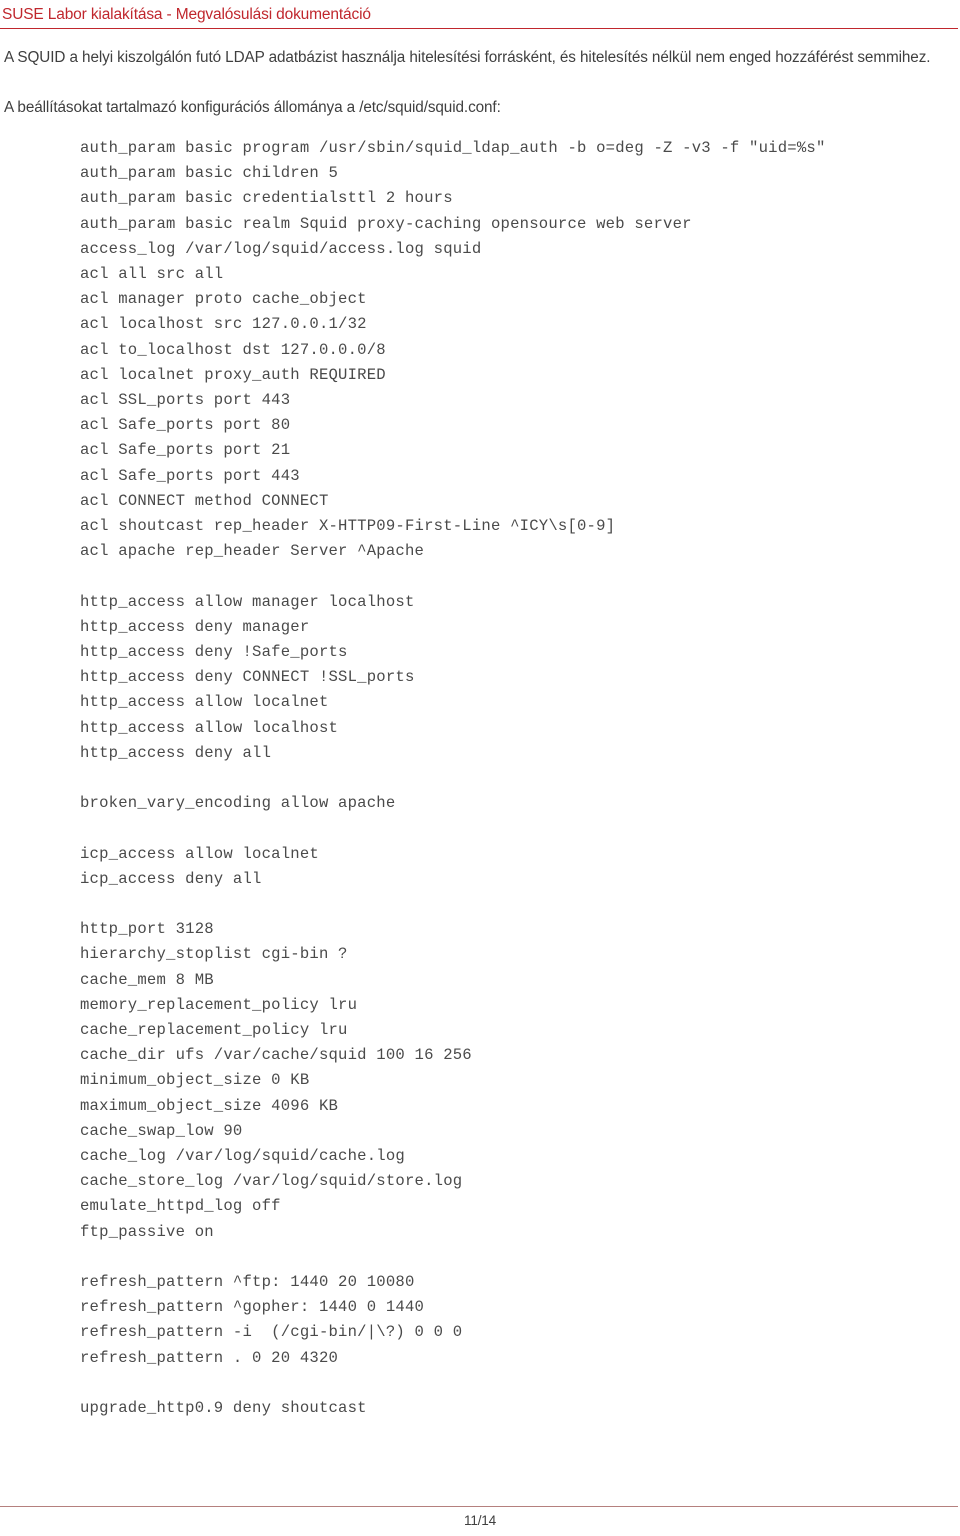 The height and width of the screenshot is (1536, 960). Describe the element at coordinates (214, 652) in the screenshot. I see `code-line: http_access deny !Safe_ports` at that location.